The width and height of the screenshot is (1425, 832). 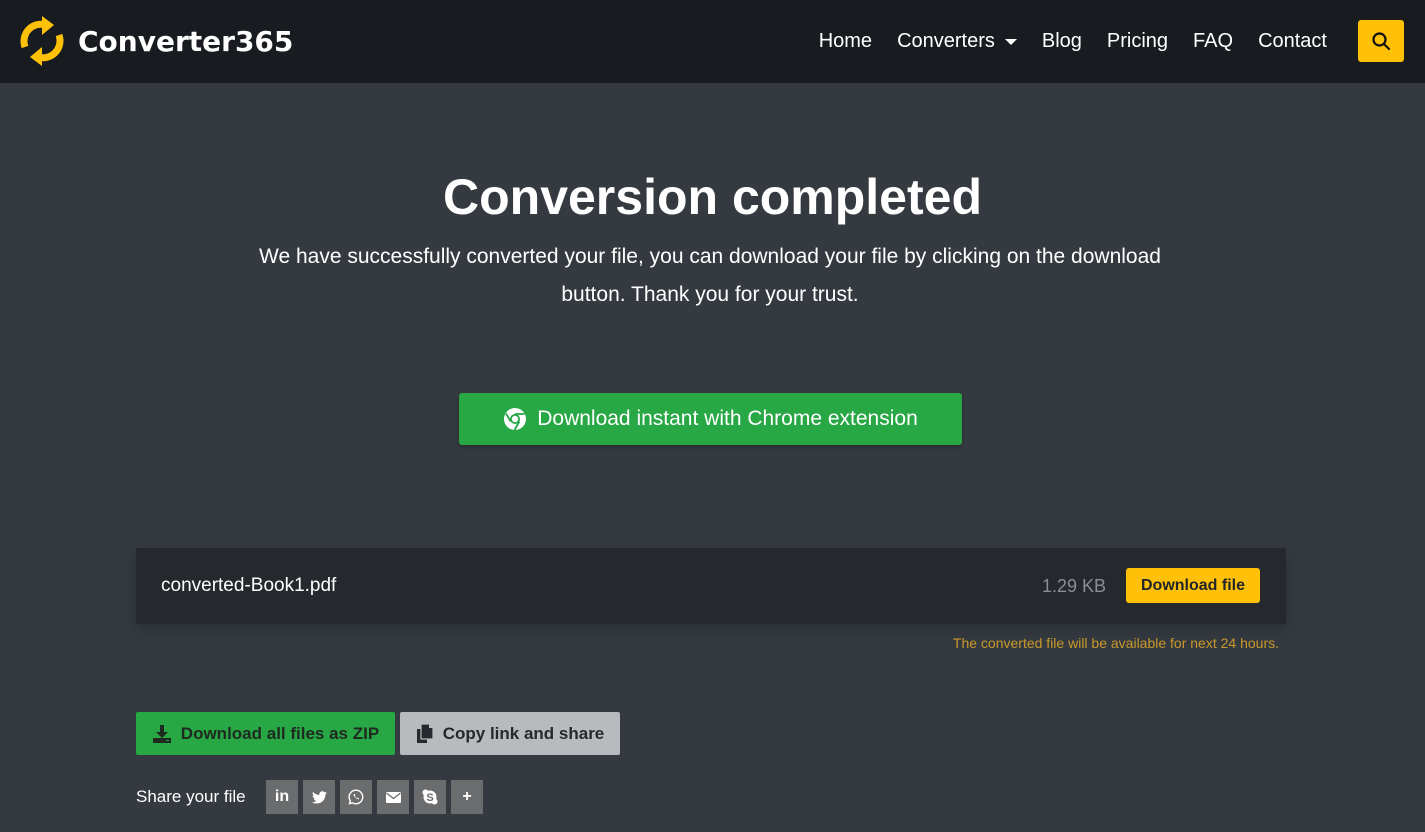 What do you see at coordinates (161, 733) in the screenshot?
I see `download-icon` at bounding box center [161, 733].